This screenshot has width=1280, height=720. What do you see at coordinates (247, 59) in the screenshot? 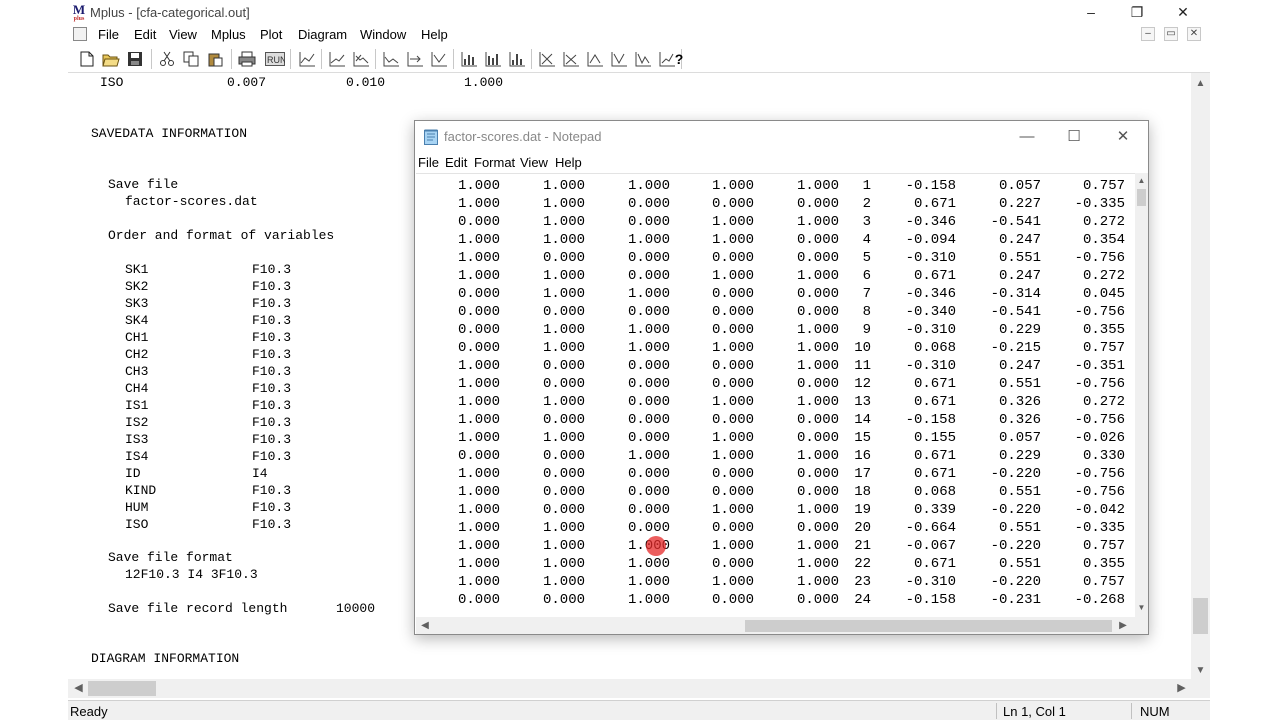
I see `print-icon` at bounding box center [247, 59].